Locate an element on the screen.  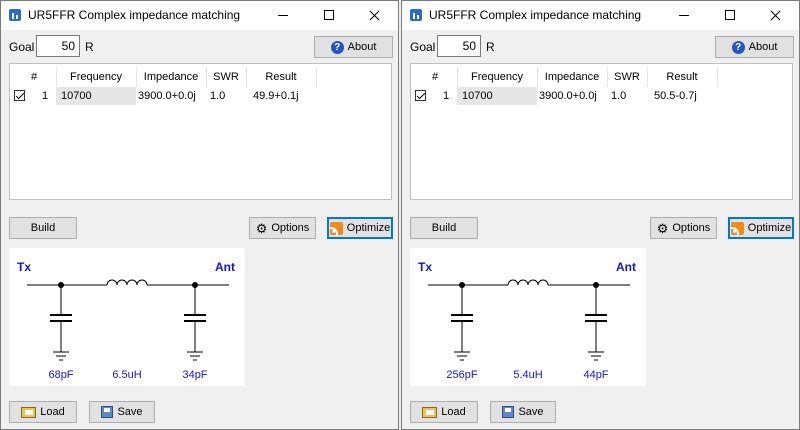
schematic-panel: Tx Ant 68pF 6.5uH 34pF is located at coordinates (127, 317).